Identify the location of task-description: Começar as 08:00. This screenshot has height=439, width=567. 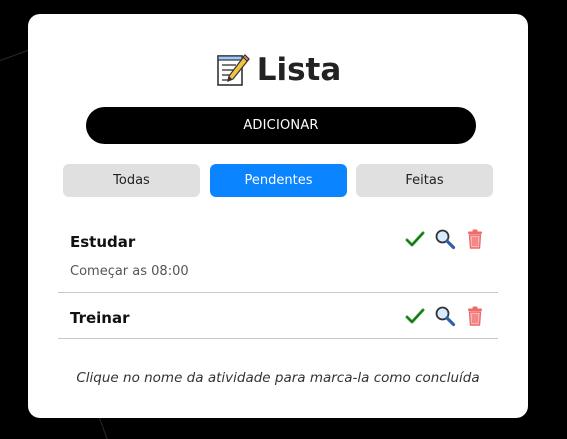
(129, 271).